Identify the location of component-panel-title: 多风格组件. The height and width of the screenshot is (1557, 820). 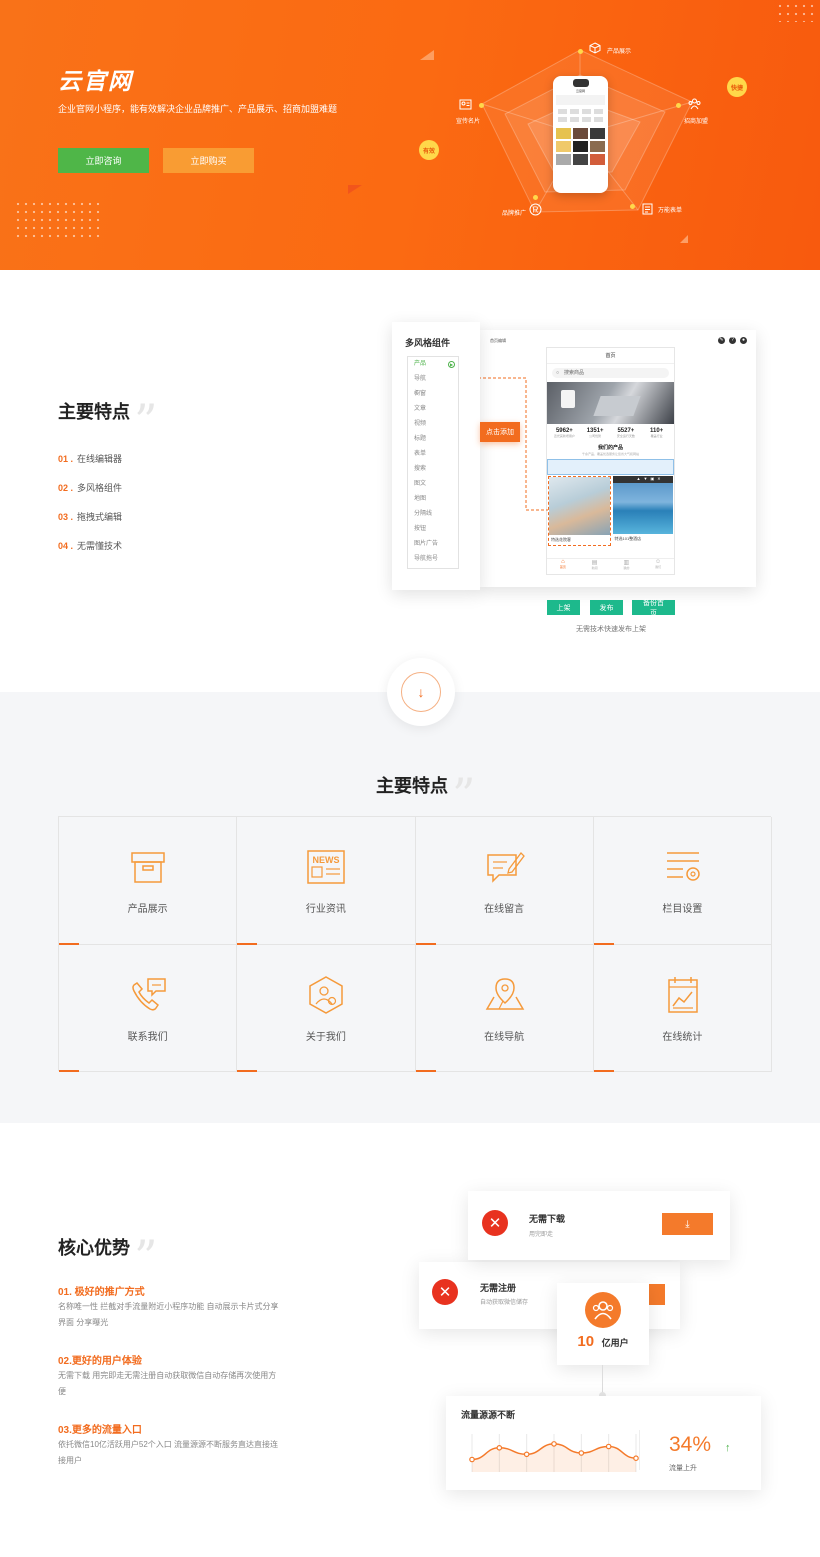
(428, 343).